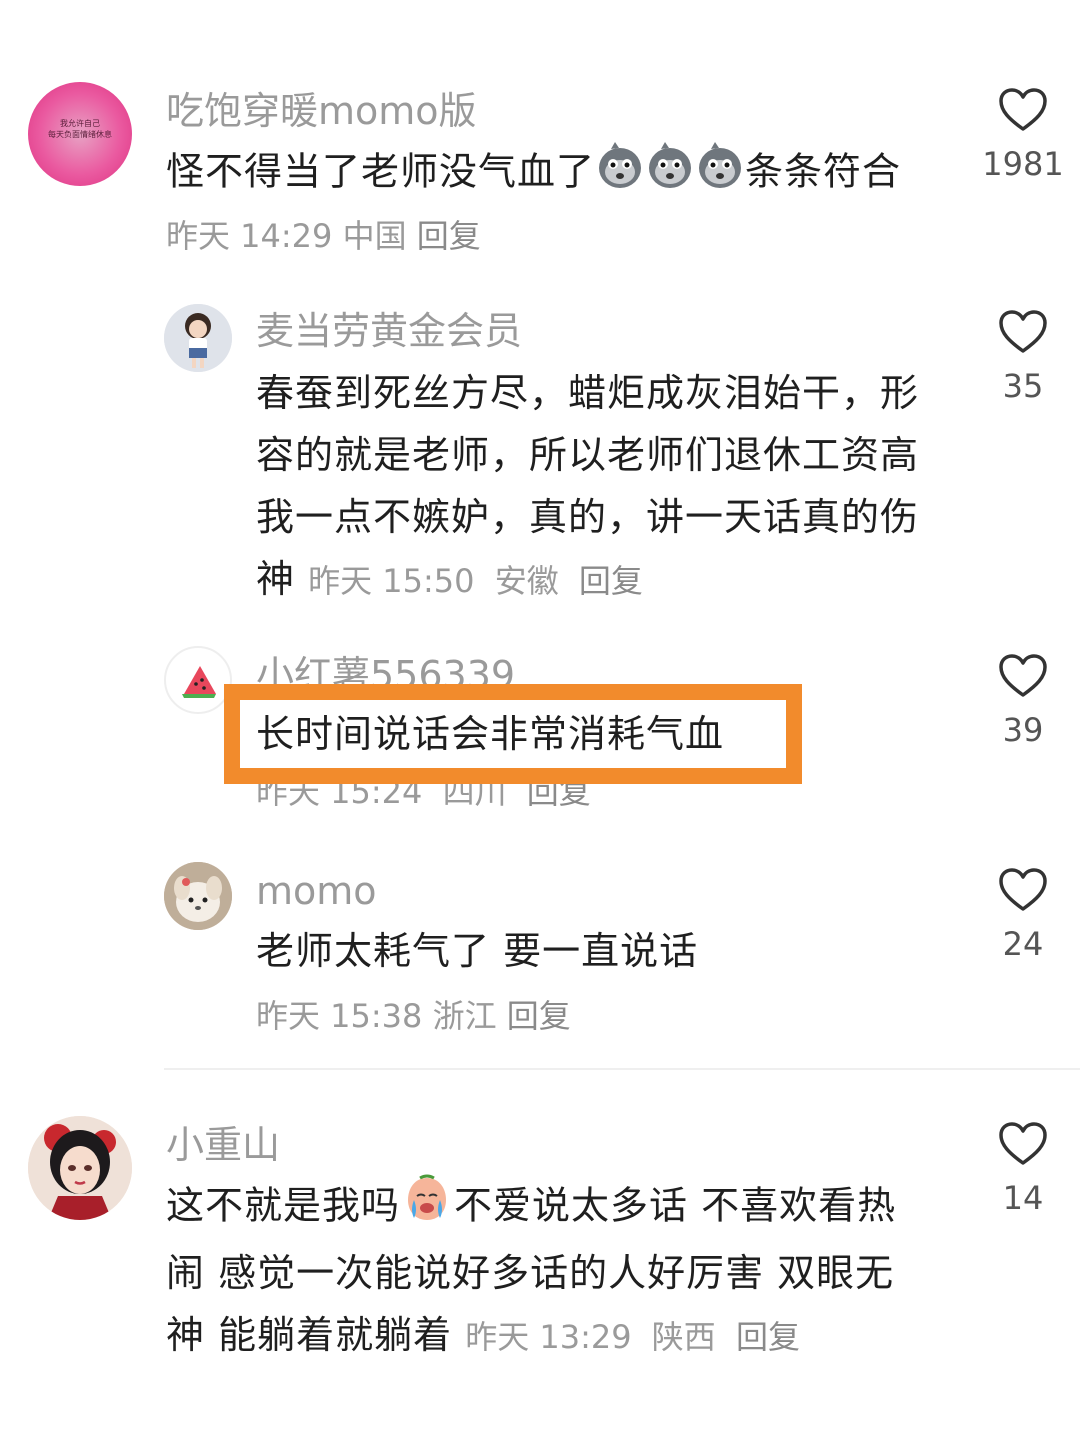 Image resolution: width=1080 pixels, height=1440 pixels. I want to click on like-count: 14, so click(1023, 1198).